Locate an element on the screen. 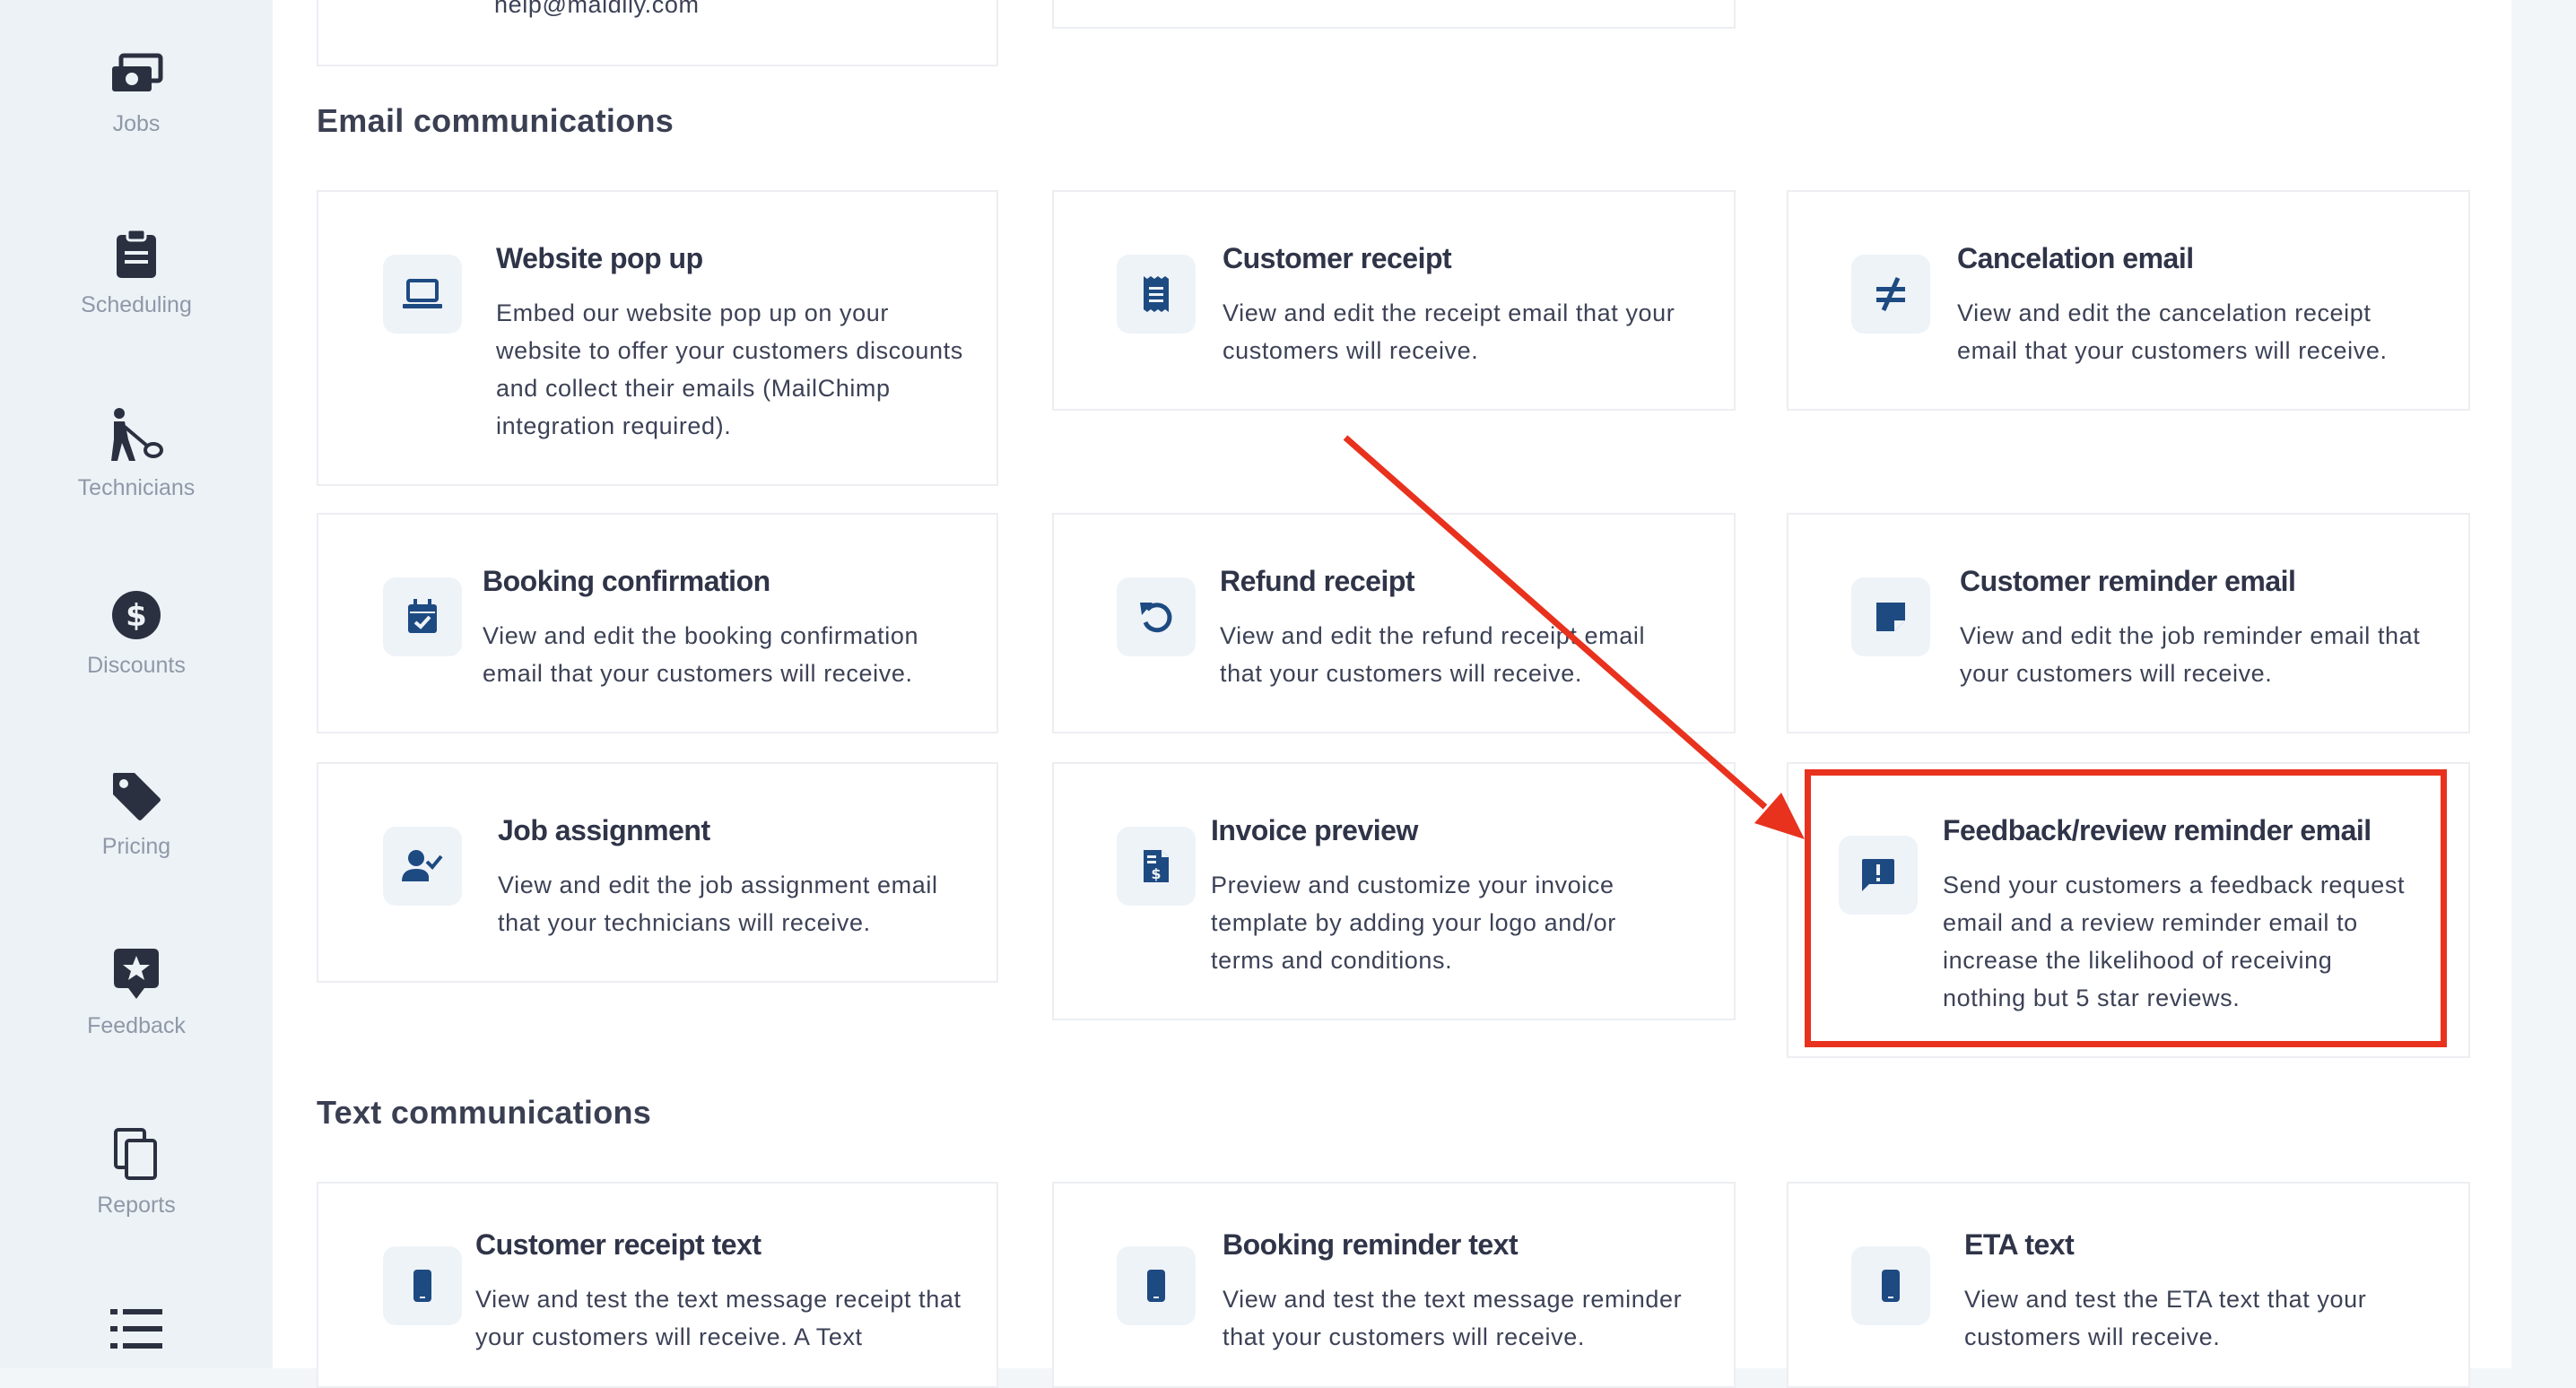 This screenshot has height=1388, width=2576. sidebar-item-pricing: Pricing is located at coordinates (136, 815).